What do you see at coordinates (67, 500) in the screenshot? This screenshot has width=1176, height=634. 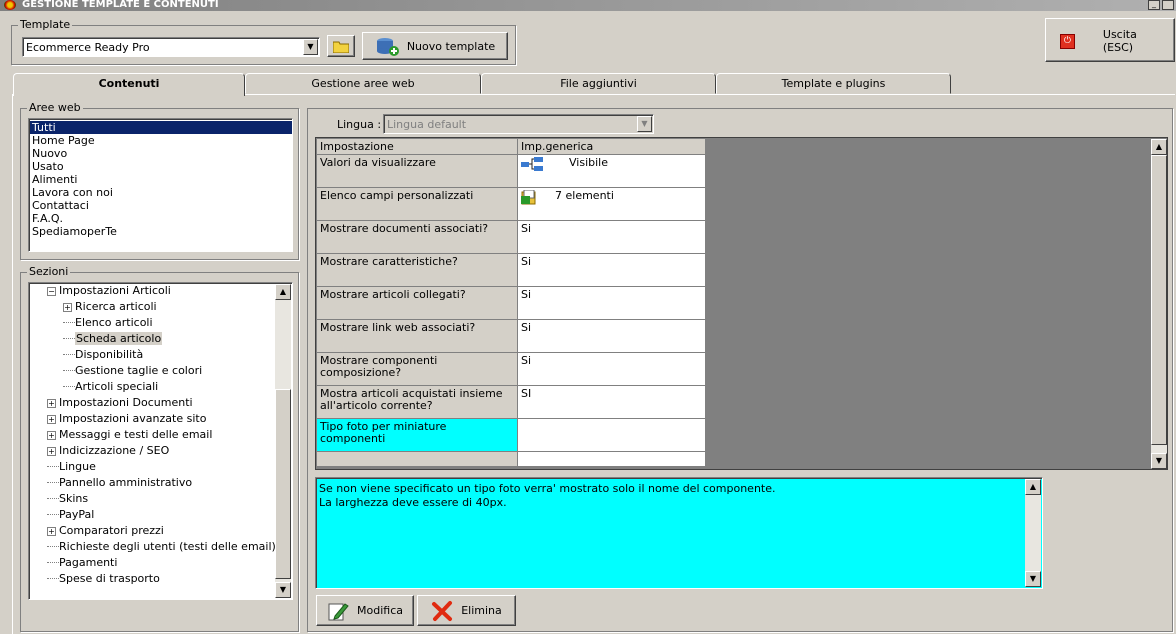 I see `tree-node: Skins` at bounding box center [67, 500].